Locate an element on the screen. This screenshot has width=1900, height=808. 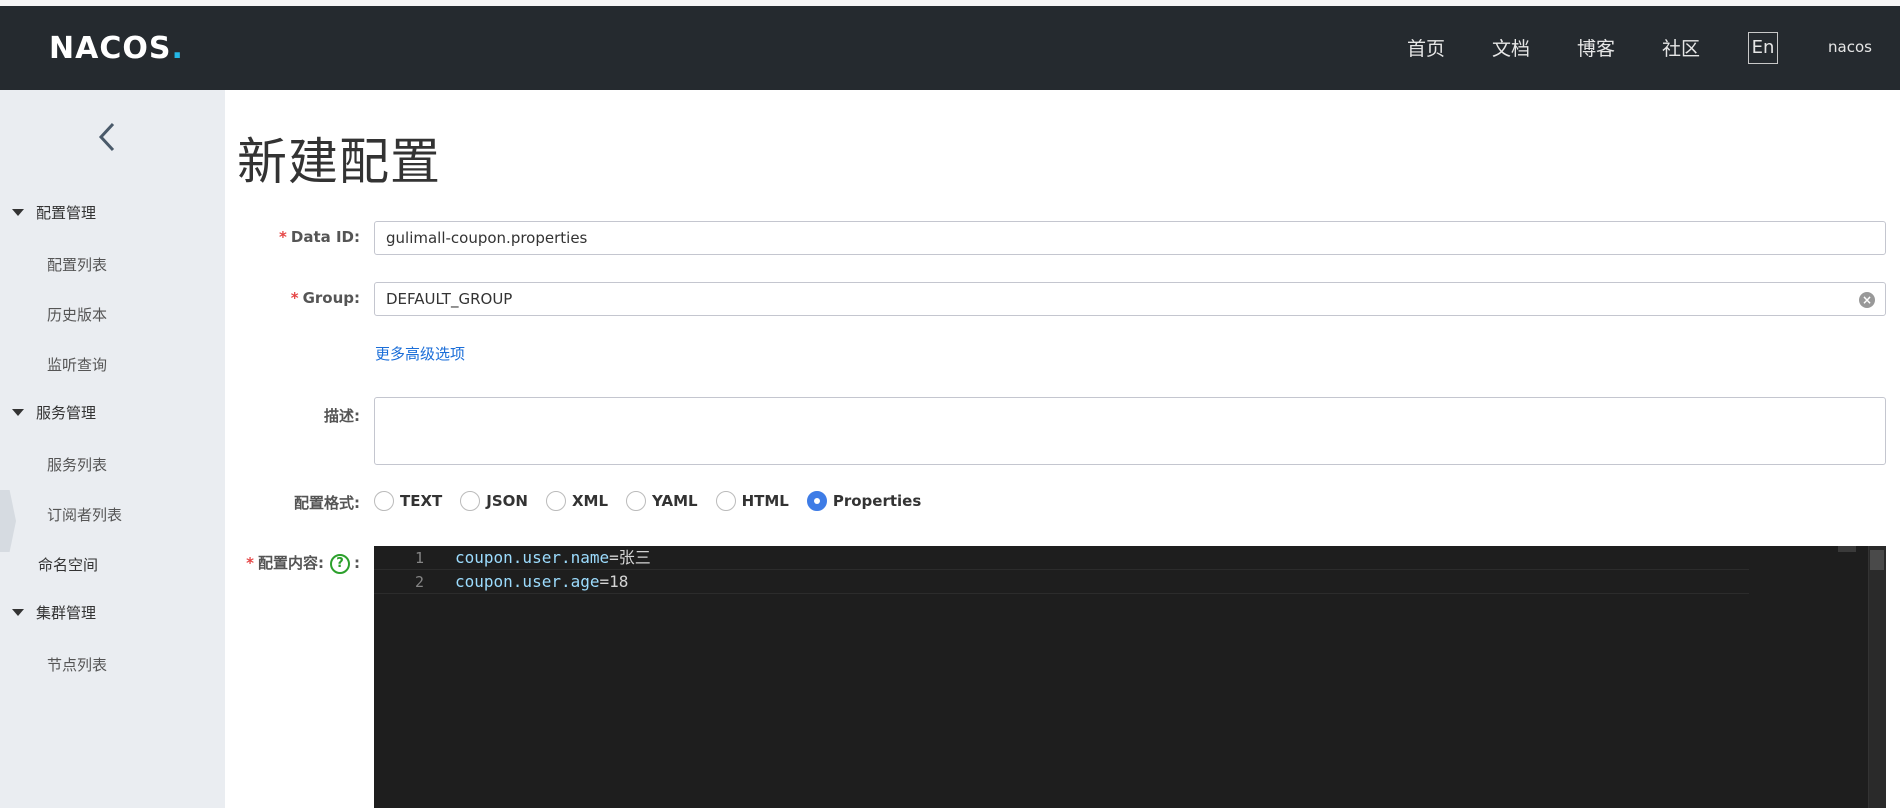
data-id-label-text: Data ID: is located at coordinates (325, 237).